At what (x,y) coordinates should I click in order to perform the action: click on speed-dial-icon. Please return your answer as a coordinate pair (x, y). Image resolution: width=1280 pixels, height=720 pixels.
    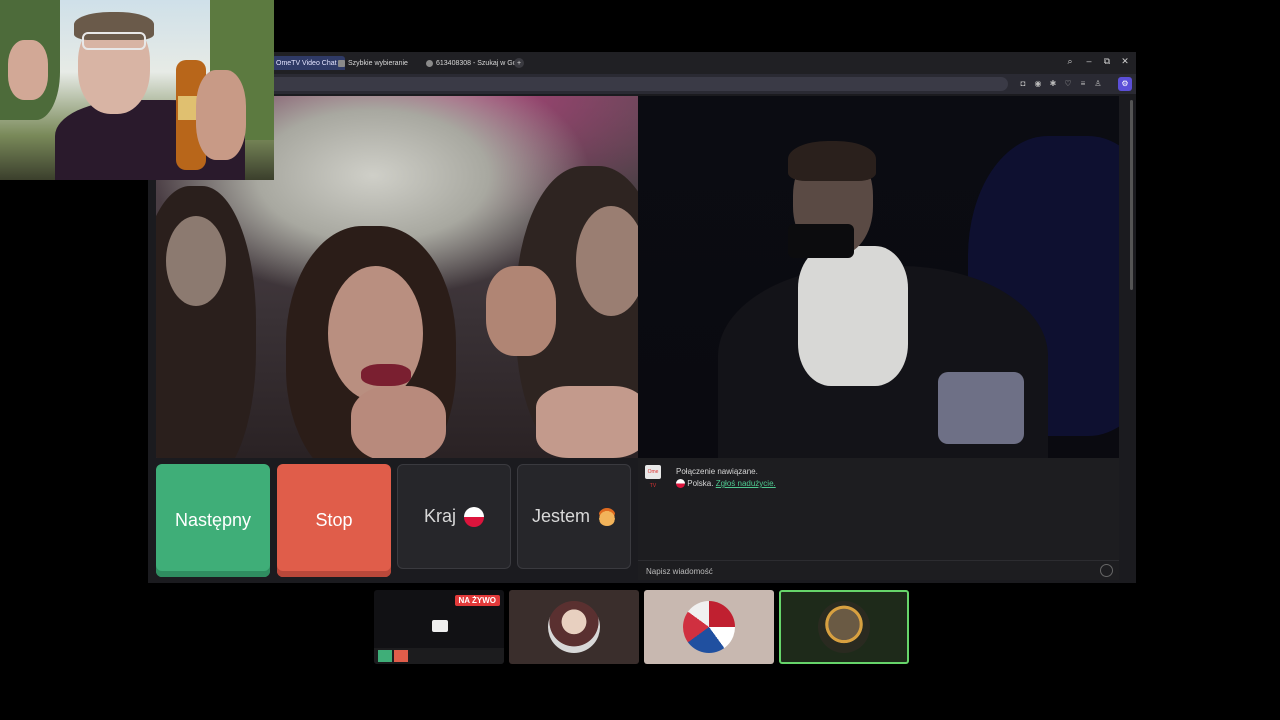
    Looking at the image, I should click on (341, 63).